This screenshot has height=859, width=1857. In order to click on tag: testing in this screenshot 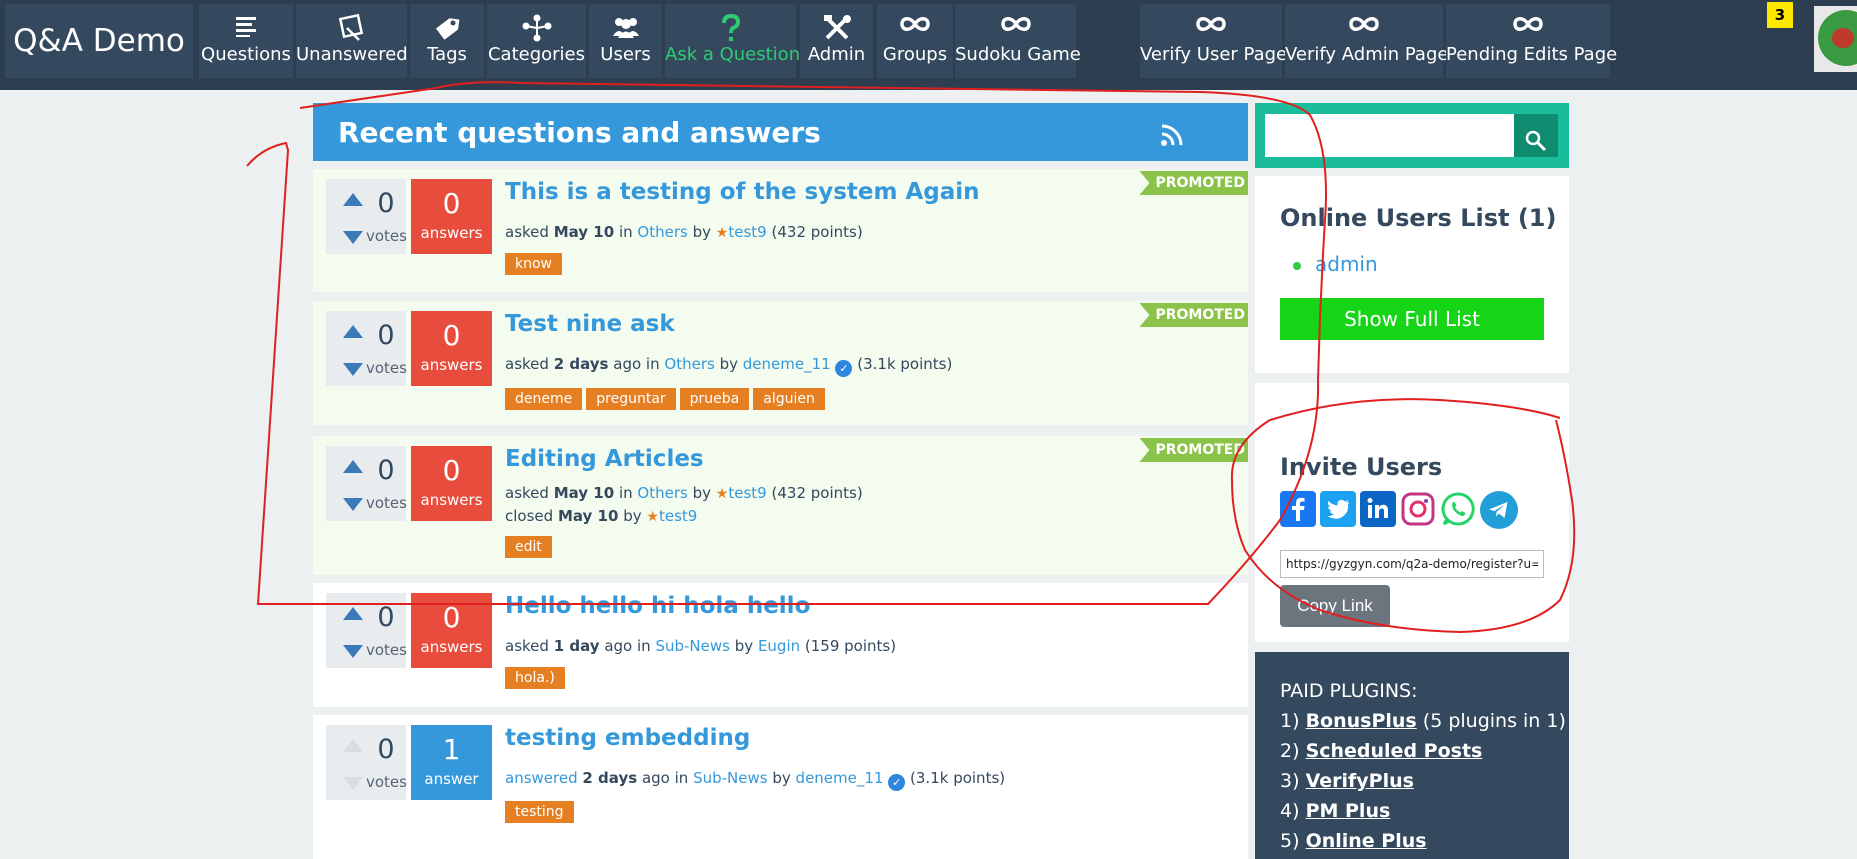, I will do `click(539, 812)`.